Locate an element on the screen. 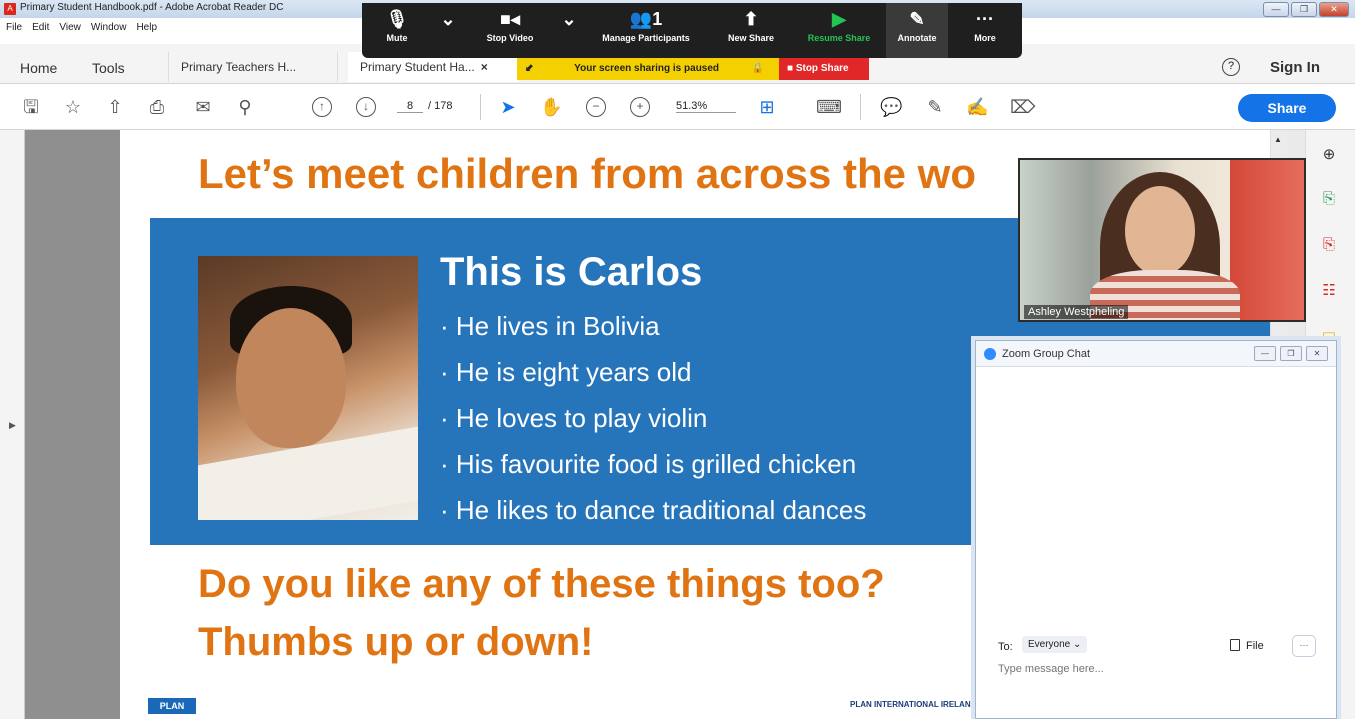  export-pdf-icon: ⎘ is located at coordinates (1329, 199).